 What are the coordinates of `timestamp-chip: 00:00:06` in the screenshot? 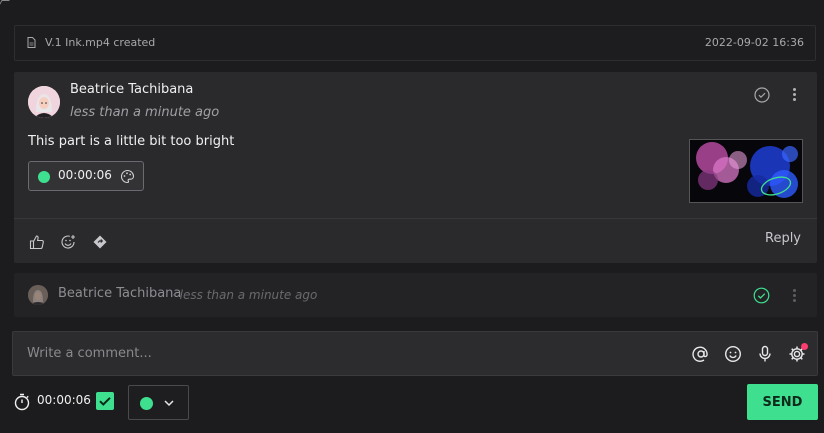 It's located at (86, 176).